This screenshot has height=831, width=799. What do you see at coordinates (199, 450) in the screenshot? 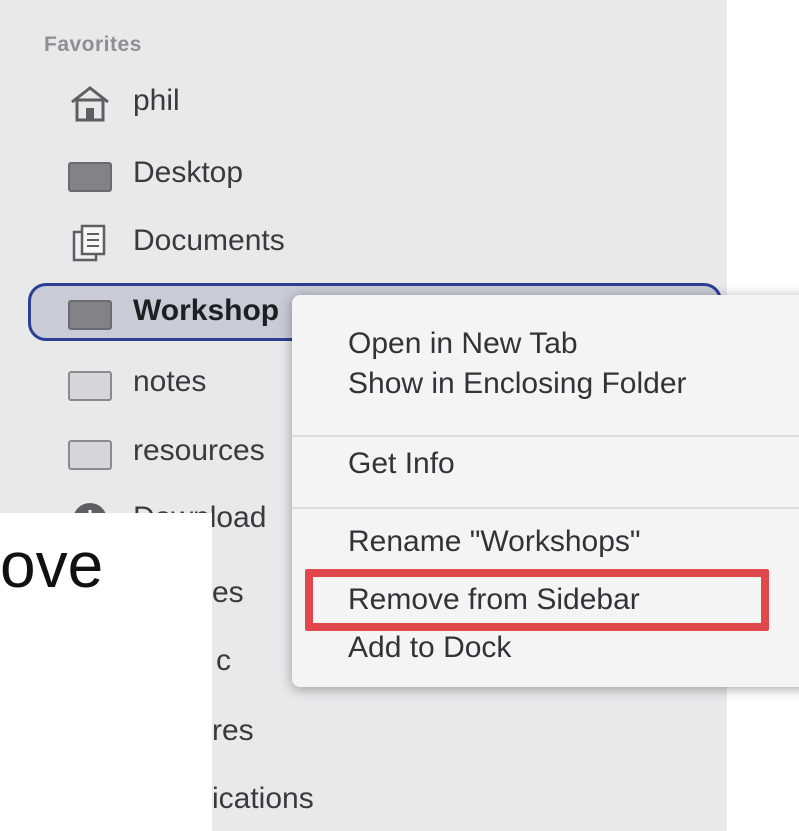
I see `sidebar-item-label: resources` at bounding box center [199, 450].